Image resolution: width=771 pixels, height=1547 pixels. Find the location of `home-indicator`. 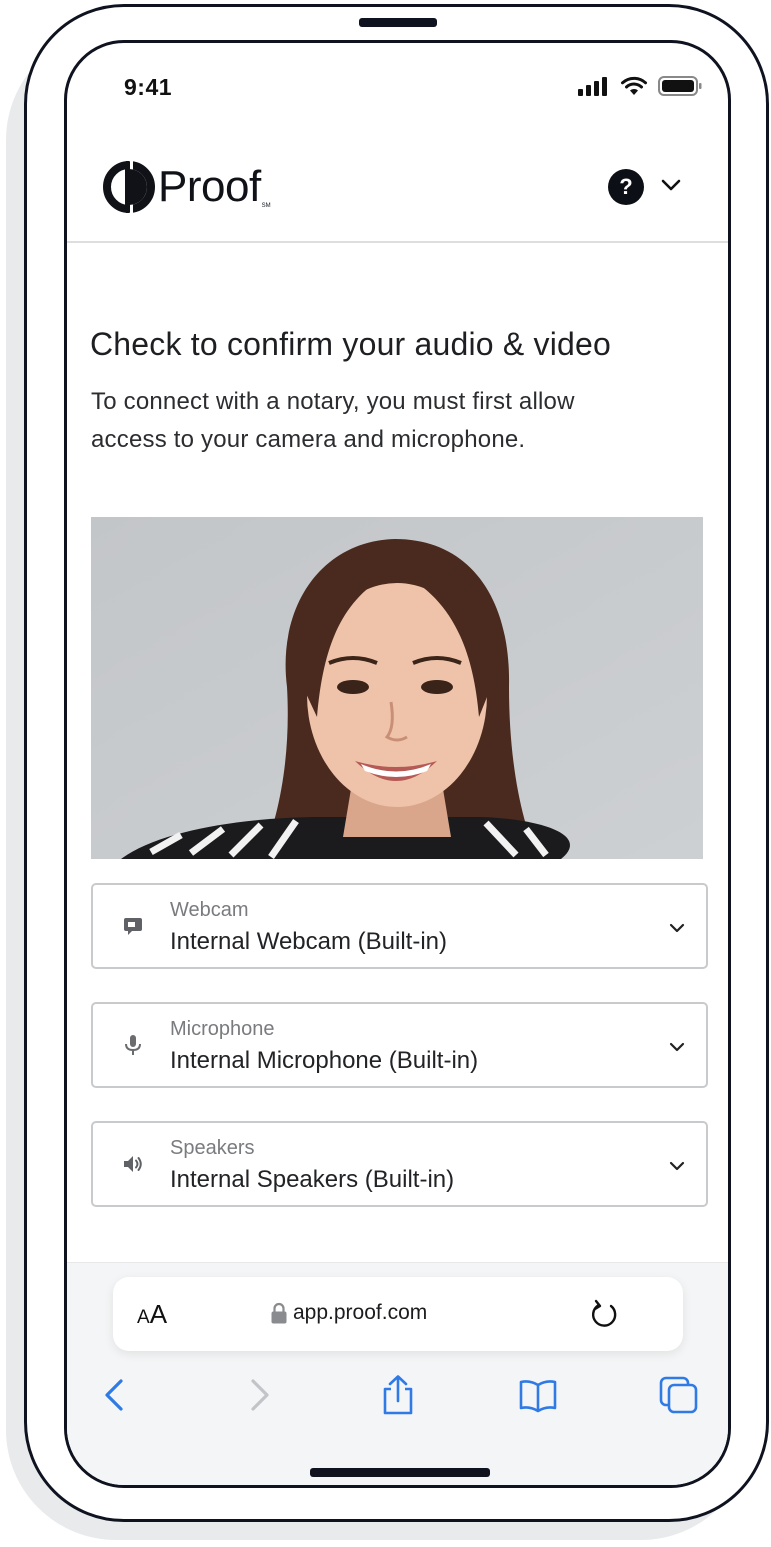

home-indicator is located at coordinates (400, 1472).